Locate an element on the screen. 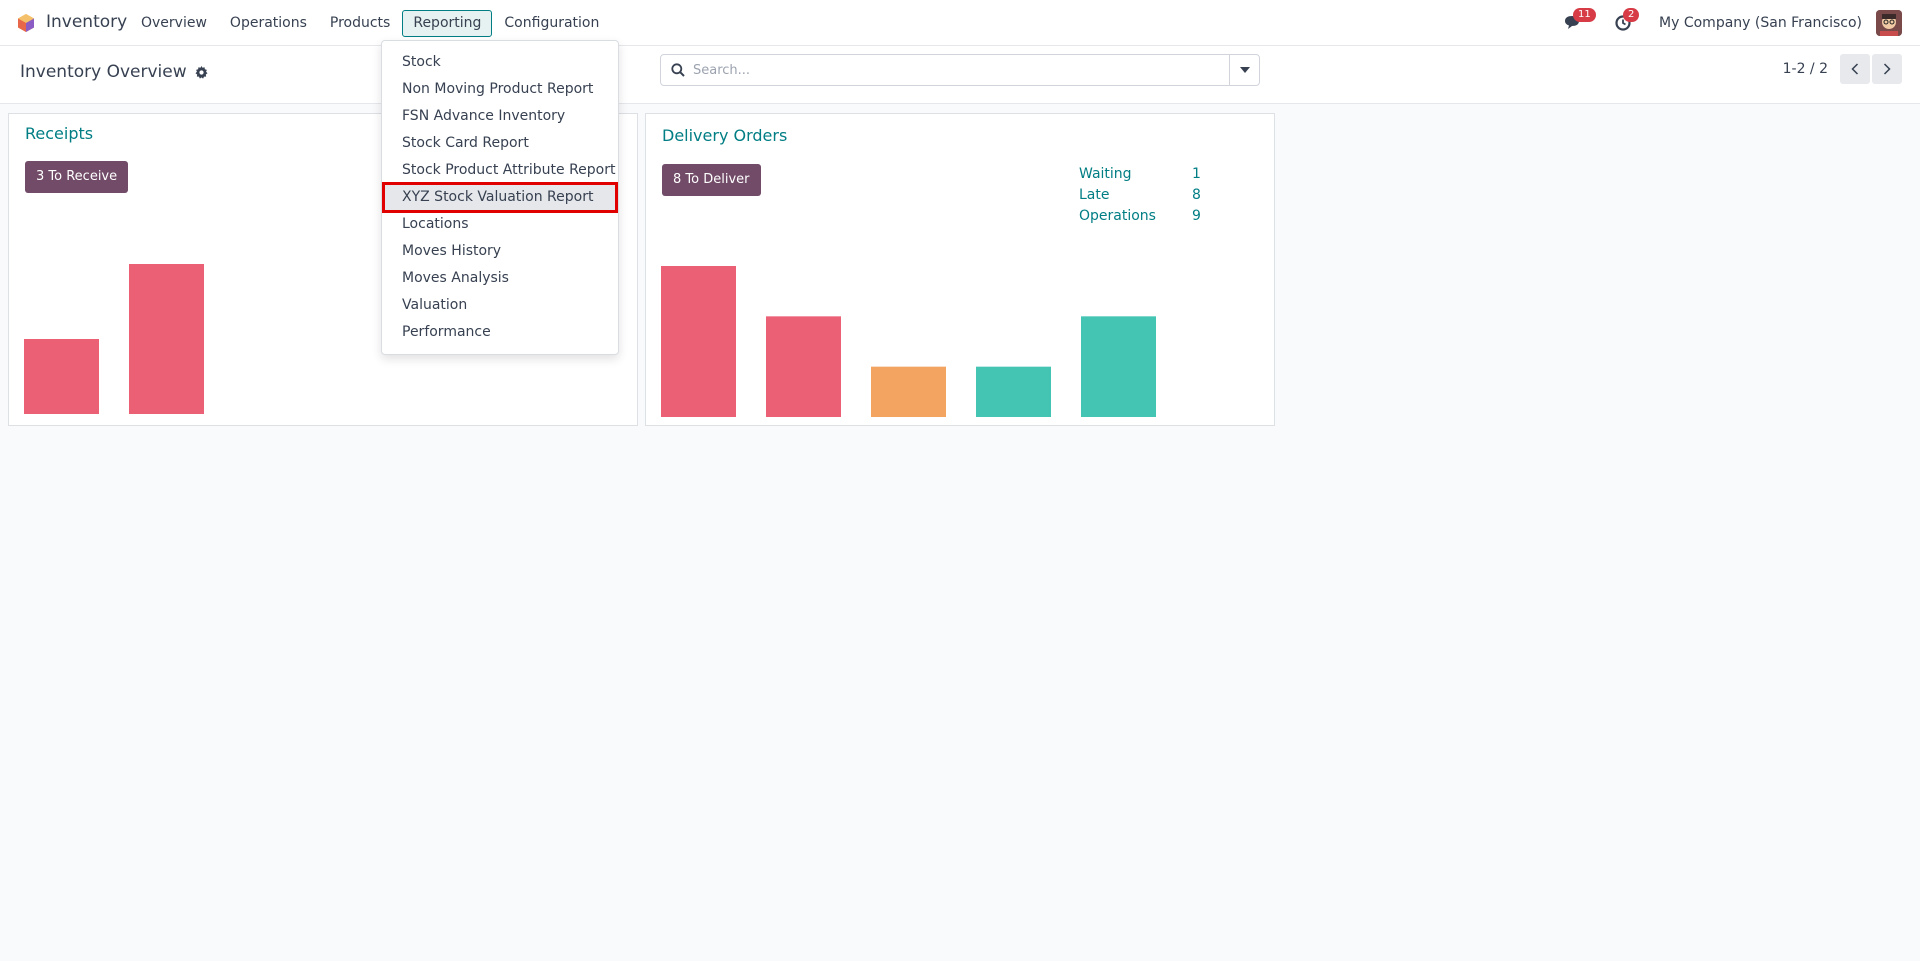  activities-count-badge: 2 is located at coordinates (1631, 15).